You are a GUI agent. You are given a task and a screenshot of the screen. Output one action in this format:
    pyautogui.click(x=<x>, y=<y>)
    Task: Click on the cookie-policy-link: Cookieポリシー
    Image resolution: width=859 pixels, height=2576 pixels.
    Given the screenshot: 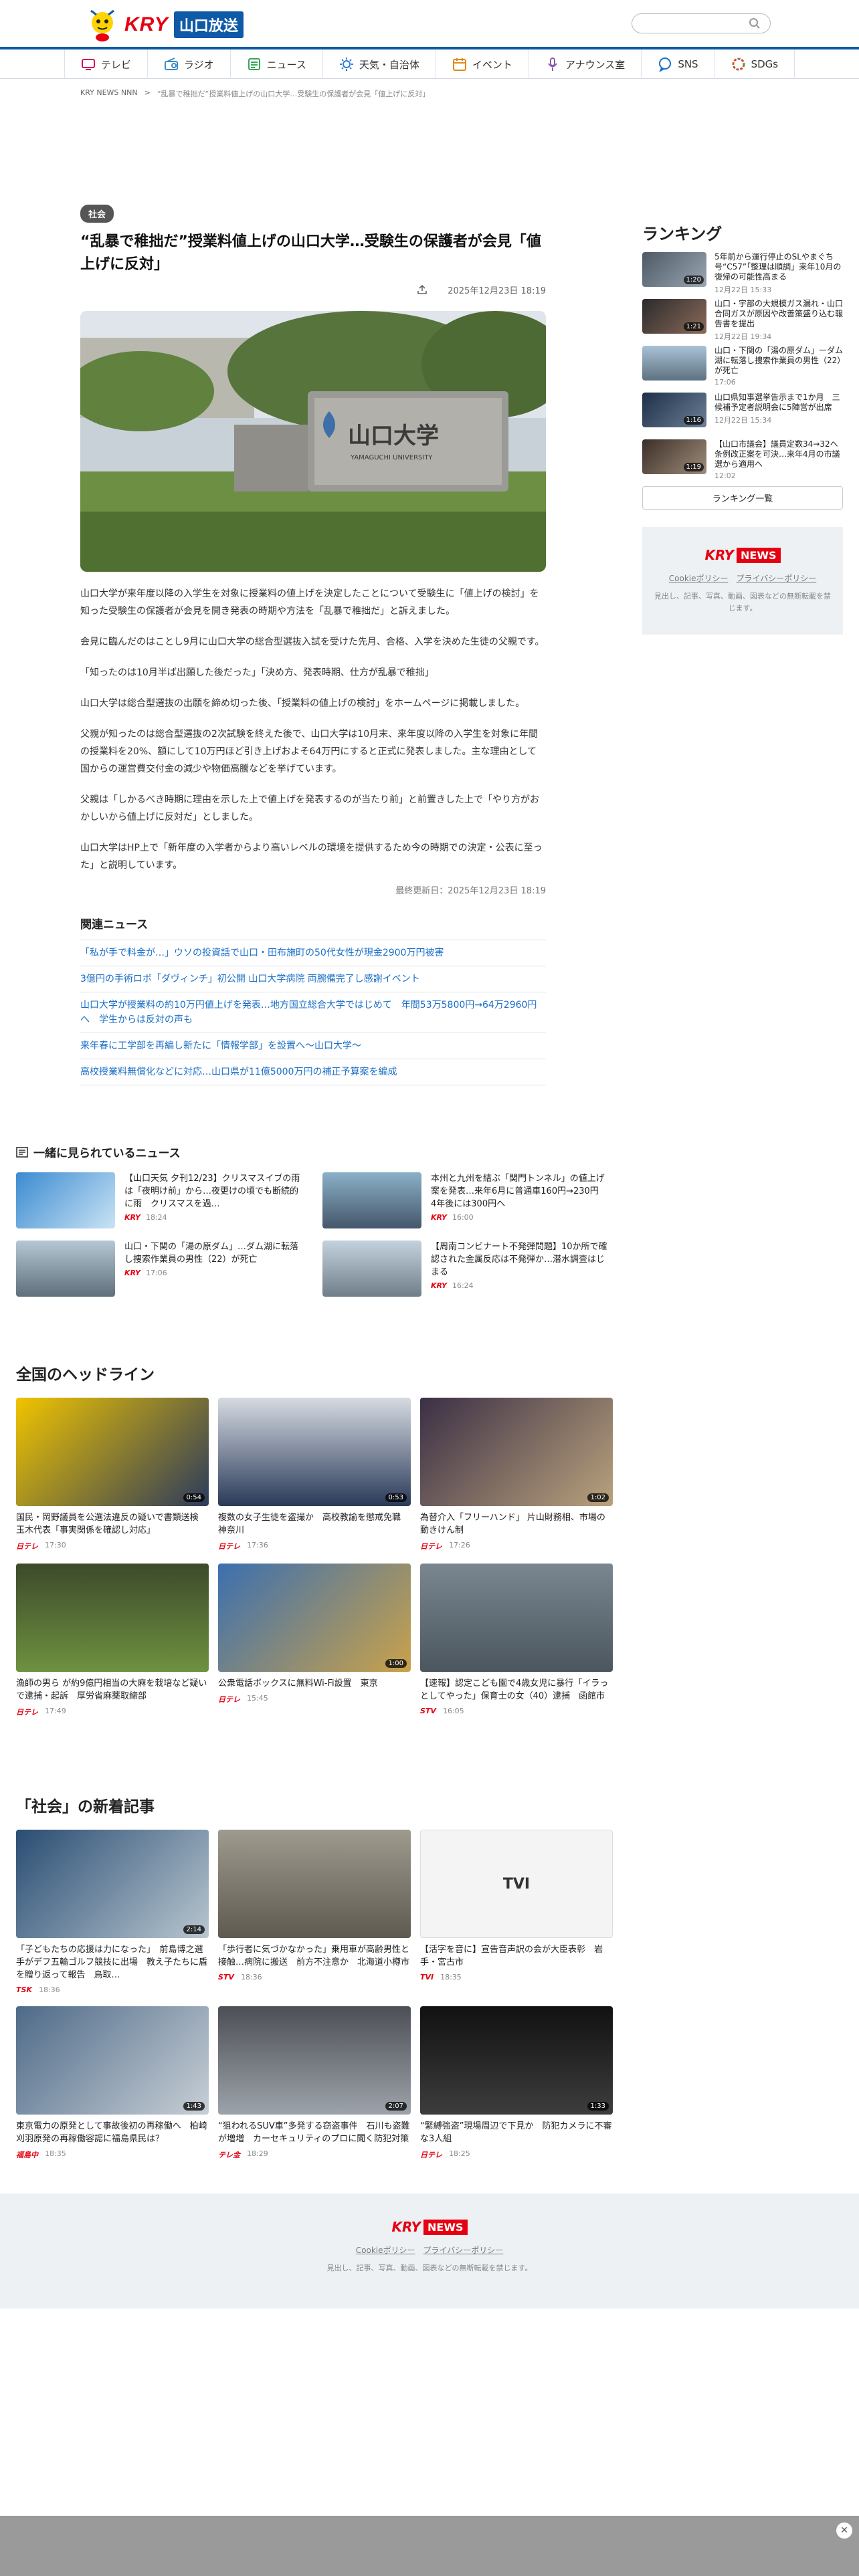 What is the action you would take?
    pyautogui.click(x=699, y=578)
    